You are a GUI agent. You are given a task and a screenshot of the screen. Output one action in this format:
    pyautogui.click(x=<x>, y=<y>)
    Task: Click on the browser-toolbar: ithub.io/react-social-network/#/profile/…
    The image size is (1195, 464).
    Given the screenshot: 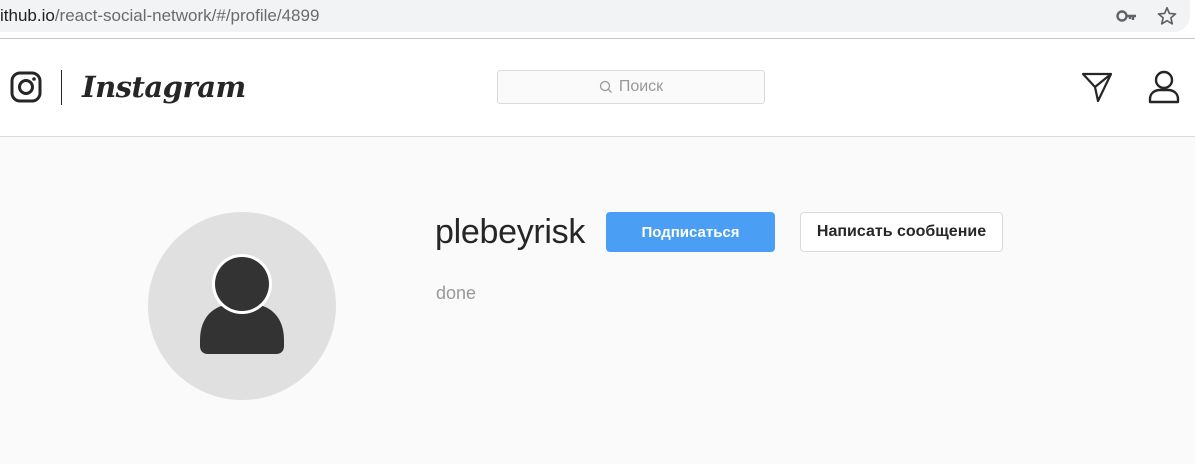 What is the action you would take?
    pyautogui.click(x=597, y=19)
    